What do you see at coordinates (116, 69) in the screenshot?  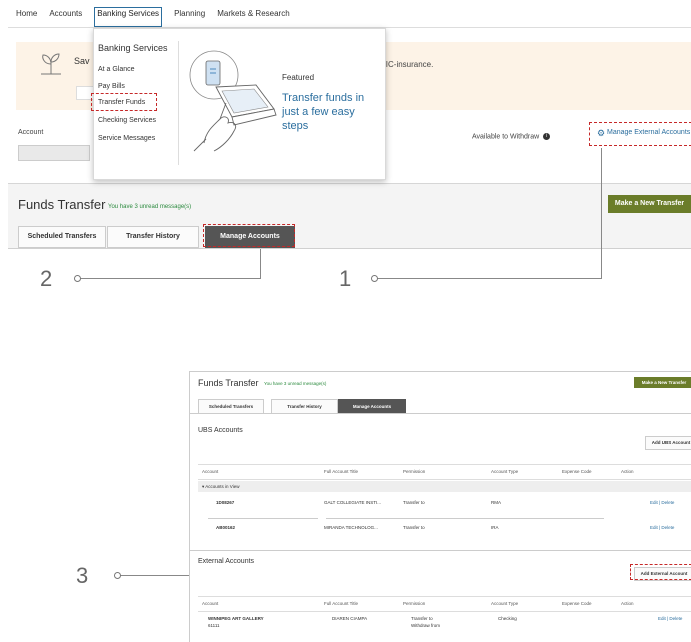 I see `menu-item-at-a-glance: At a Glance` at bounding box center [116, 69].